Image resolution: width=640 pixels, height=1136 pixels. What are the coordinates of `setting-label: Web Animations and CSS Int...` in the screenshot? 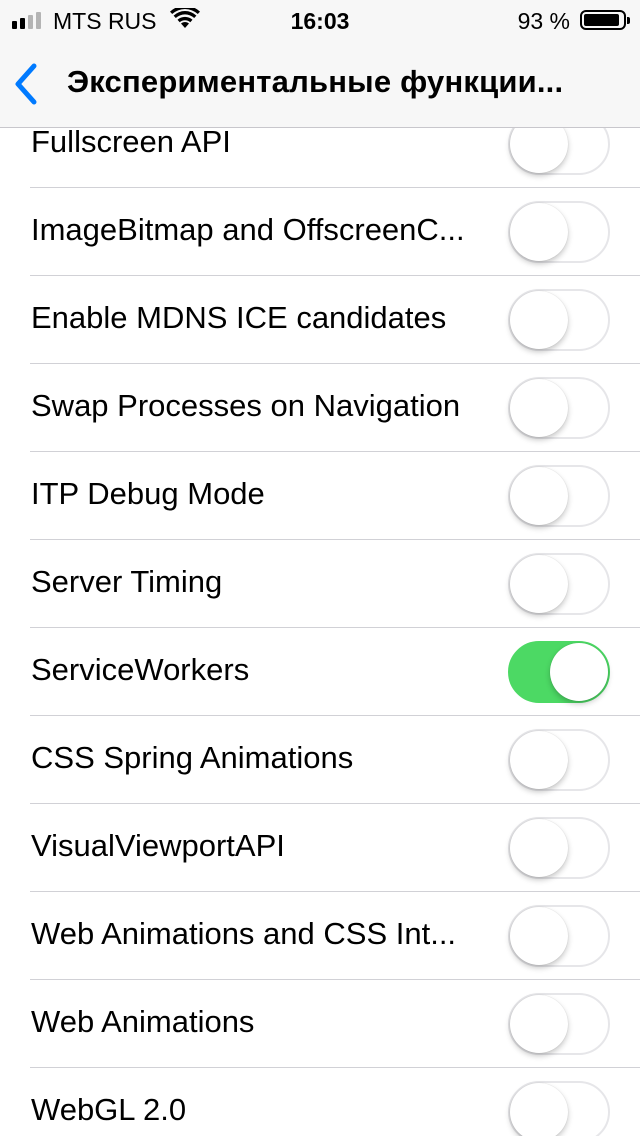 It's located at (244, 933).